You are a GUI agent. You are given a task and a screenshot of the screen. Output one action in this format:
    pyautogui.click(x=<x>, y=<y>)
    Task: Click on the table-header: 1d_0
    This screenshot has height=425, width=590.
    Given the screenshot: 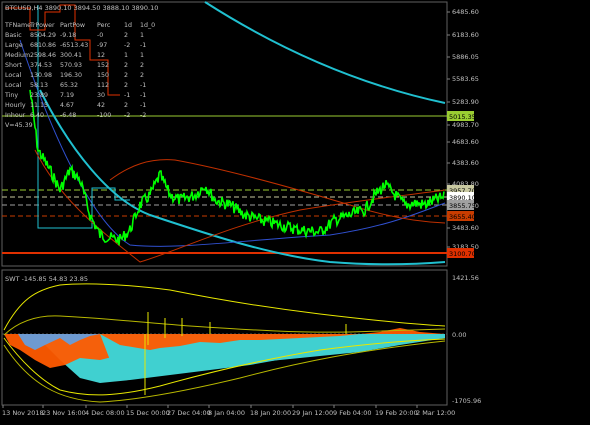 What is the action you would take?
    pyautogui.click(x=147, y=25)
    